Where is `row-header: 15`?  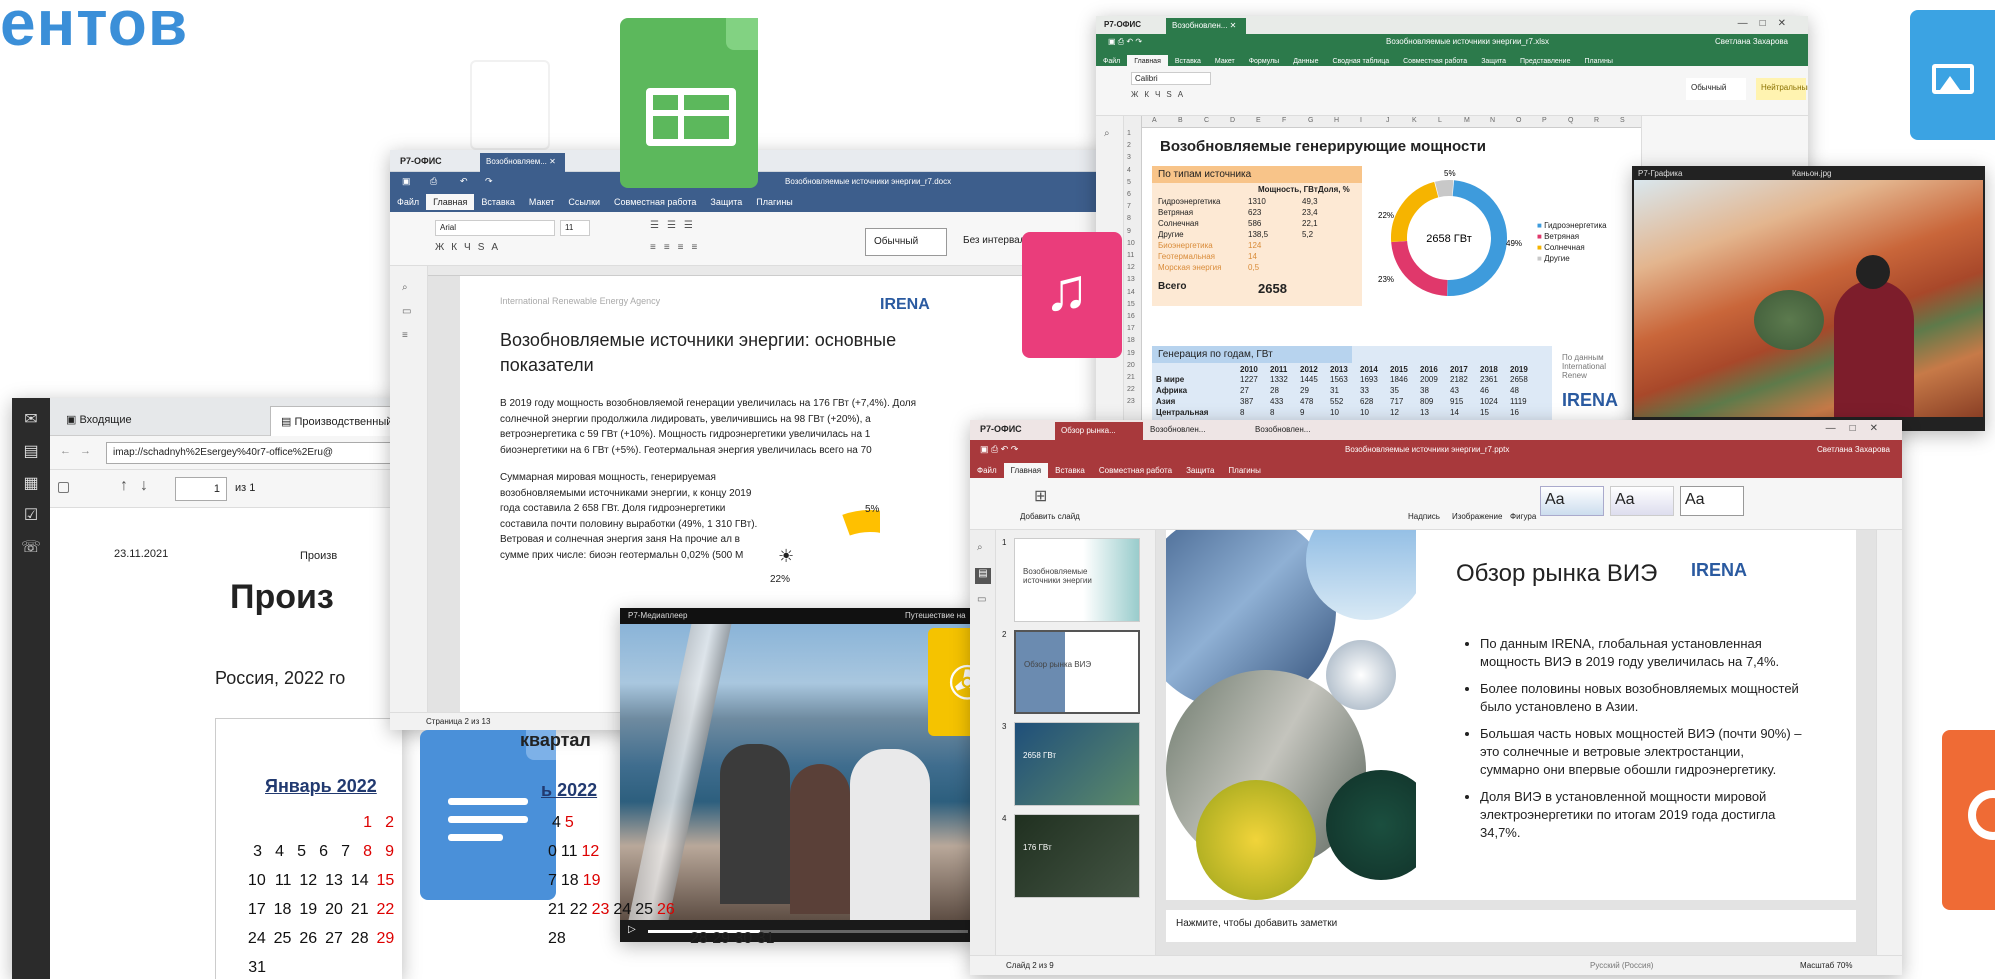
row-header: 15 is located at coordinates (1131, 304).